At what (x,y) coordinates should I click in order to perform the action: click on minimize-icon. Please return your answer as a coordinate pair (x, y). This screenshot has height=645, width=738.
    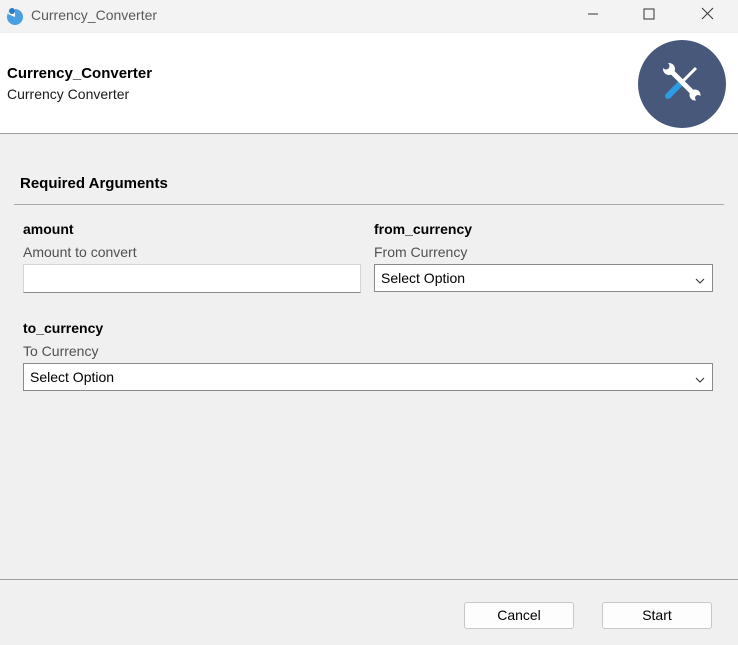
    Looking at the image, I should click on (593, 16).